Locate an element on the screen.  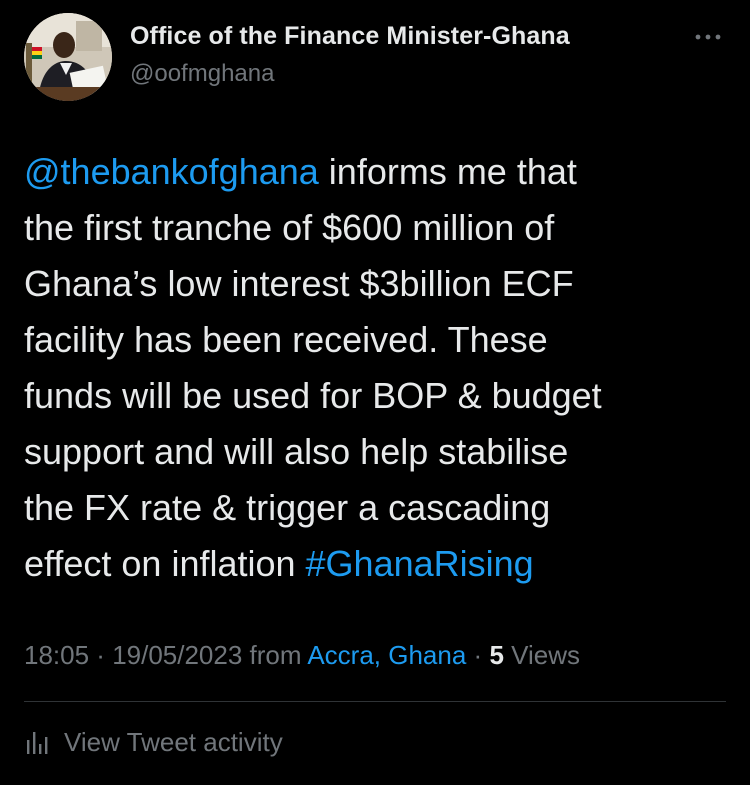
tweet-time: 18:05 is located at coordinates (56, 655).